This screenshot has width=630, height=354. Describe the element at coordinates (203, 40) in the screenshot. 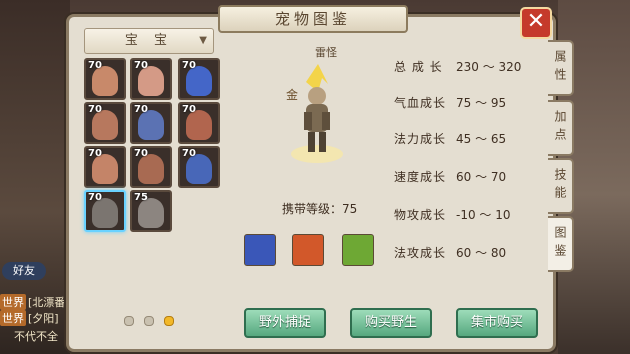

I see `chevron-down-icon: ▼` at that location.